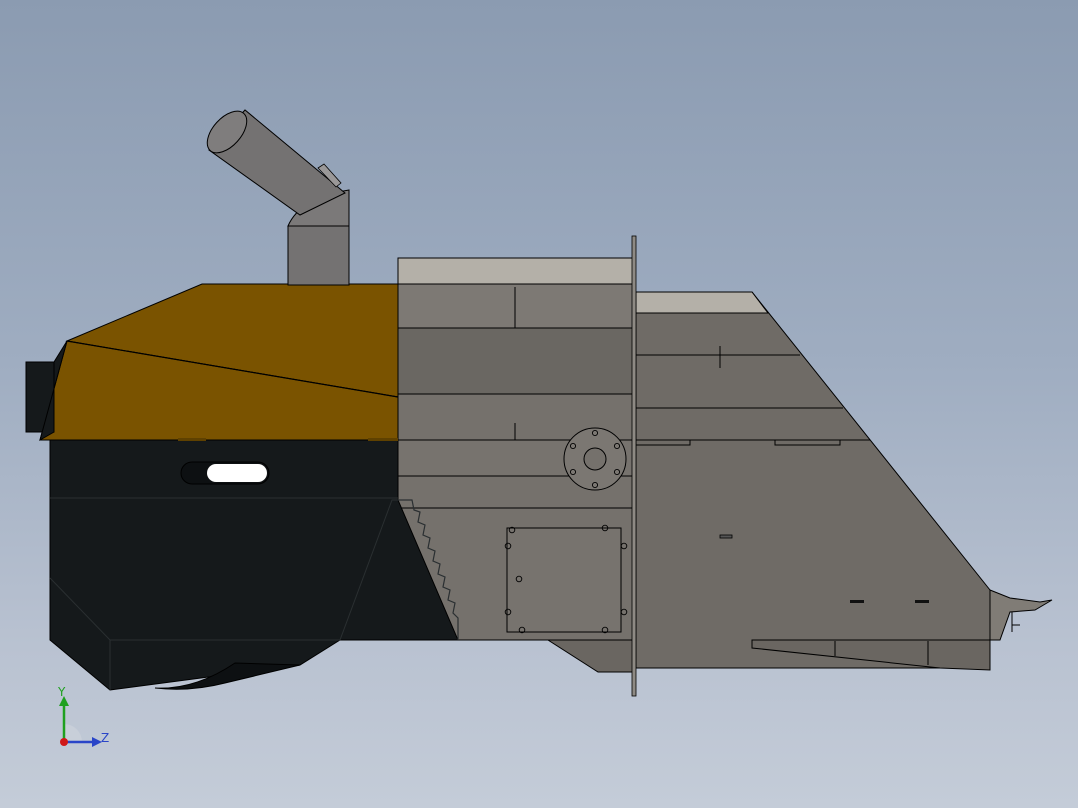 The image size is (1078, 808). What do you see at coordinates (634, 466) in the screenshot?
I see `divider-plate` at bounding box center [634, 466].